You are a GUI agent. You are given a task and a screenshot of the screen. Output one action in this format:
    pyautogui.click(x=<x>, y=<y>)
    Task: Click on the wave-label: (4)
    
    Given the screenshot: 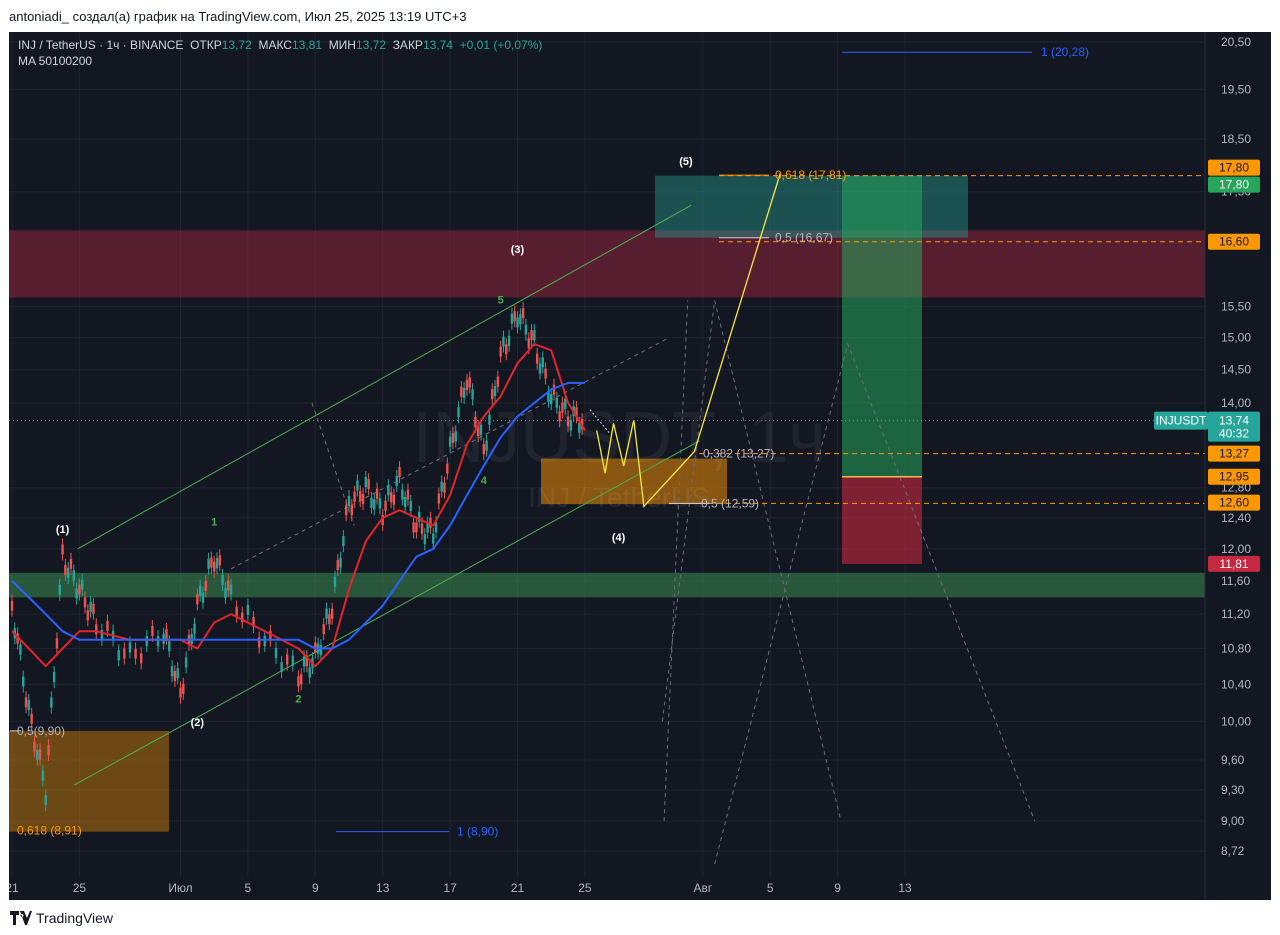 What is the action you would take?
    pyautogui.click(x=619, y=538)
    